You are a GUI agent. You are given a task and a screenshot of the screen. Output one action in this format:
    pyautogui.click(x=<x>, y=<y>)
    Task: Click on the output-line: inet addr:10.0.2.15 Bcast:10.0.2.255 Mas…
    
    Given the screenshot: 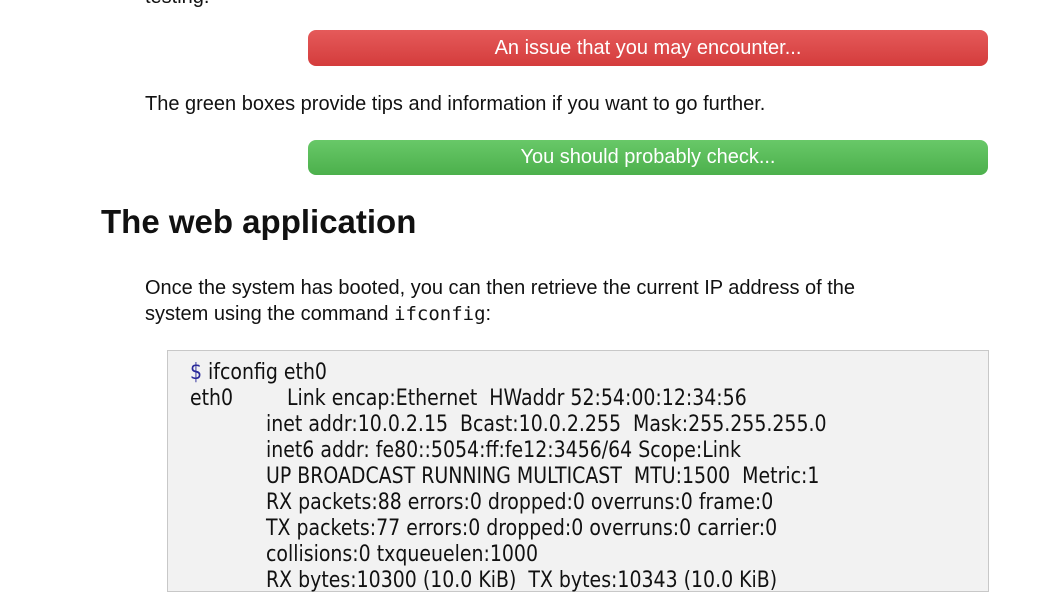 What is the action you would take?
    pyautogui.click(x=546, y=424)
    